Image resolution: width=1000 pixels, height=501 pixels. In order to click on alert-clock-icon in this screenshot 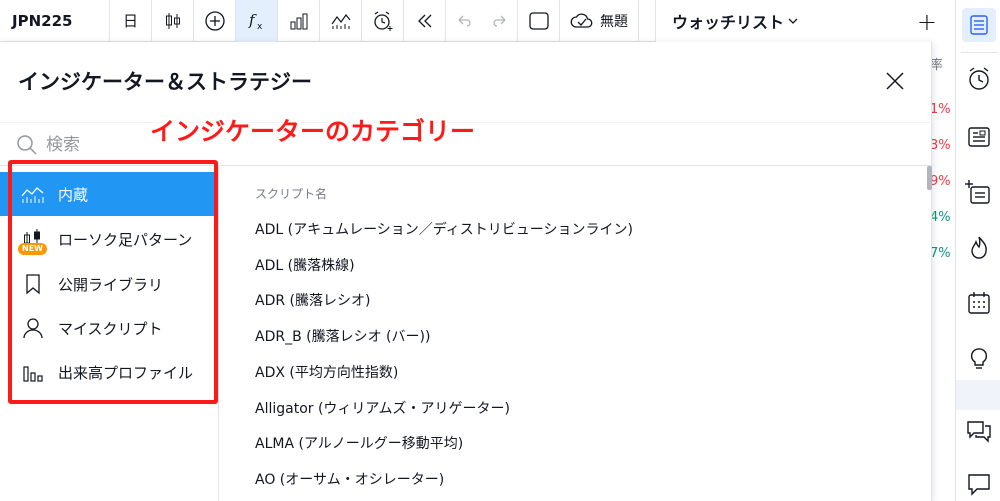, I will do `click(383, 21)`.